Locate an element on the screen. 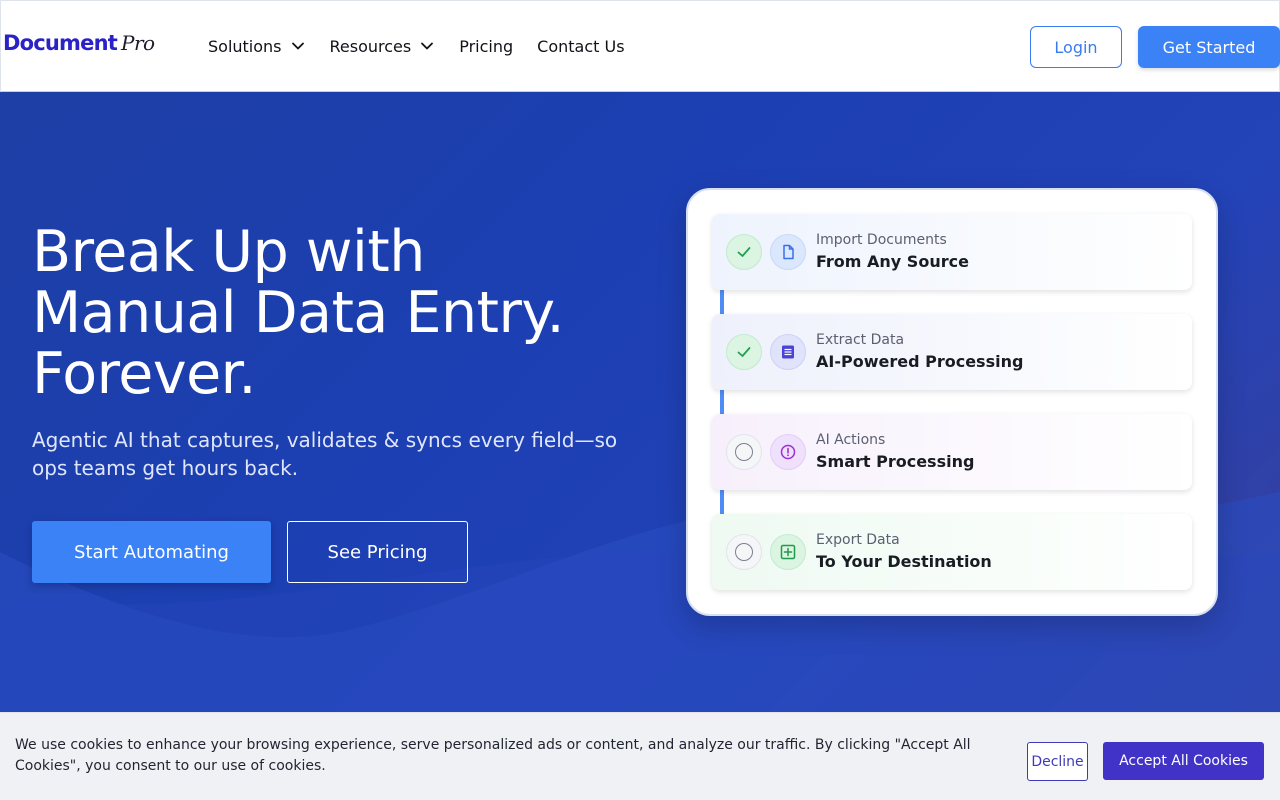 Image resolution: width=1280 pixels, height=800 pixels. login-button: Login is located at coordinates (1076, 47).